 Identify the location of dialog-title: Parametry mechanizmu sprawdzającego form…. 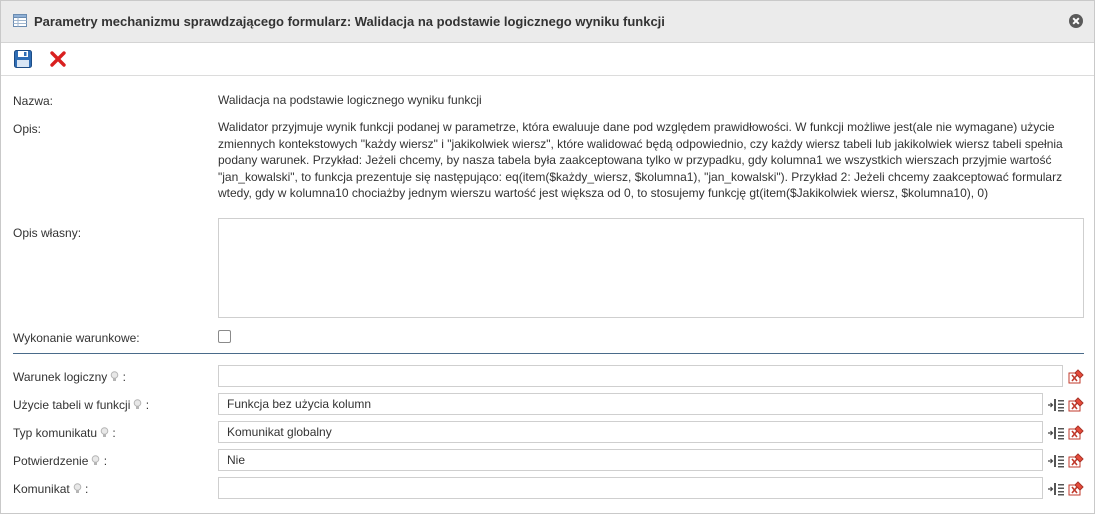
(349, 21).